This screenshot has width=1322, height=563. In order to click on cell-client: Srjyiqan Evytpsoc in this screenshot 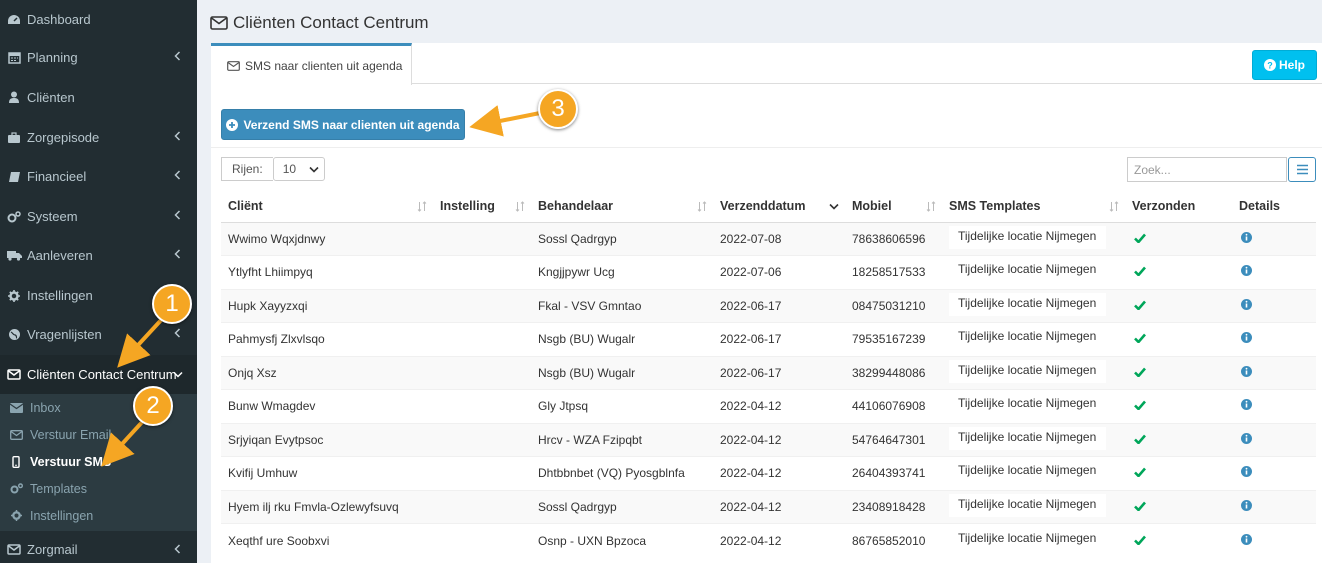, I will do `click(327, 439)`.